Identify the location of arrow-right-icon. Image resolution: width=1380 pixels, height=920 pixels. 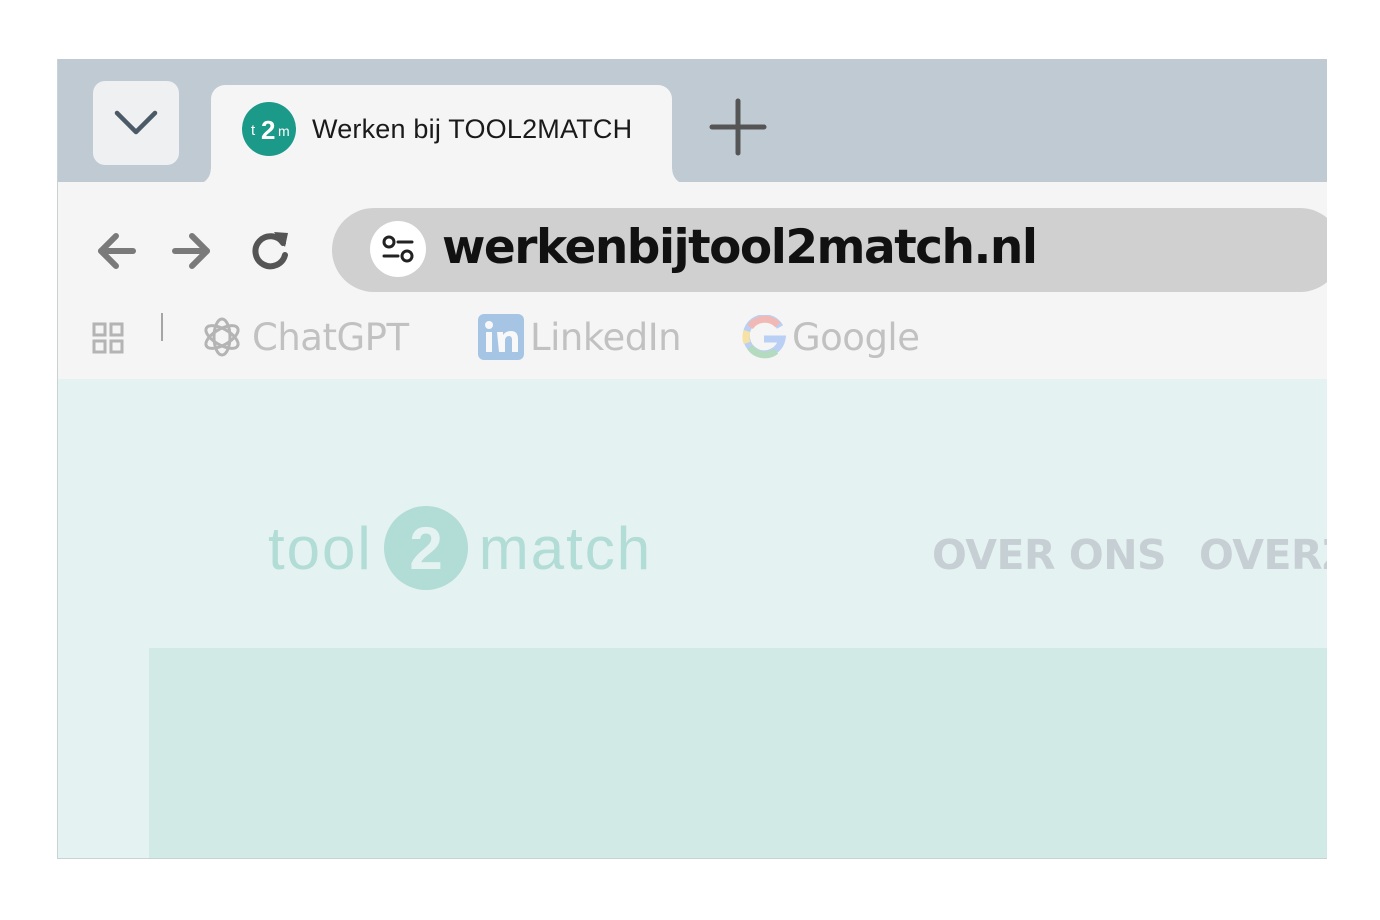
(191, 251).